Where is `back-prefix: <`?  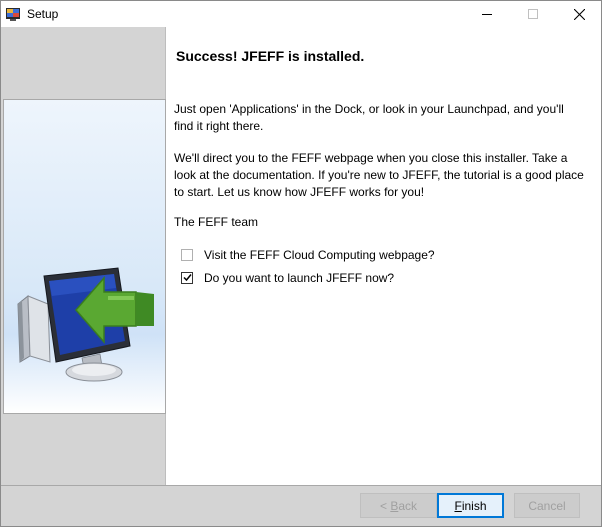 back-prefix: < is located at coordinates (385, 505).